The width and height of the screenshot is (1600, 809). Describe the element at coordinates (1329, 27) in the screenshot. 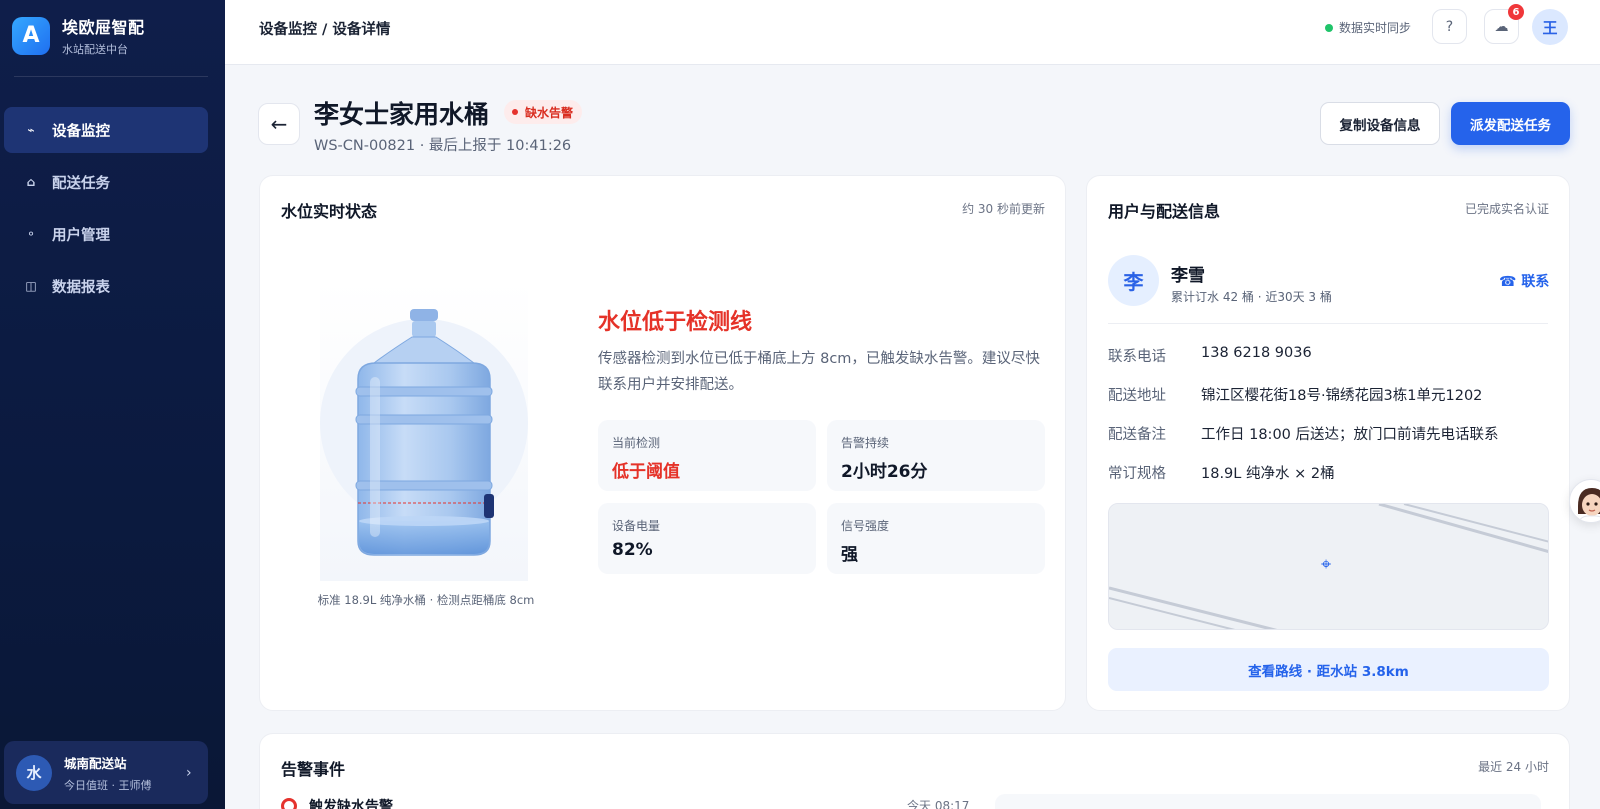

I see `sync-dot-icon` at that location.